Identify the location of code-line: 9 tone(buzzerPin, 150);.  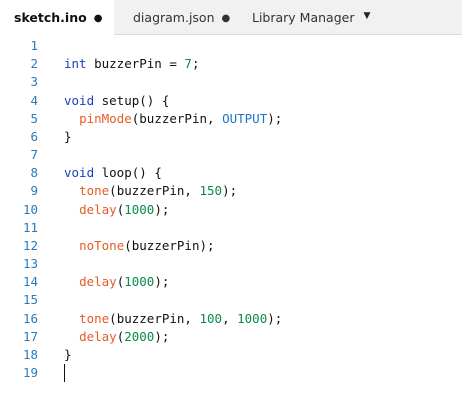
(231, 191).